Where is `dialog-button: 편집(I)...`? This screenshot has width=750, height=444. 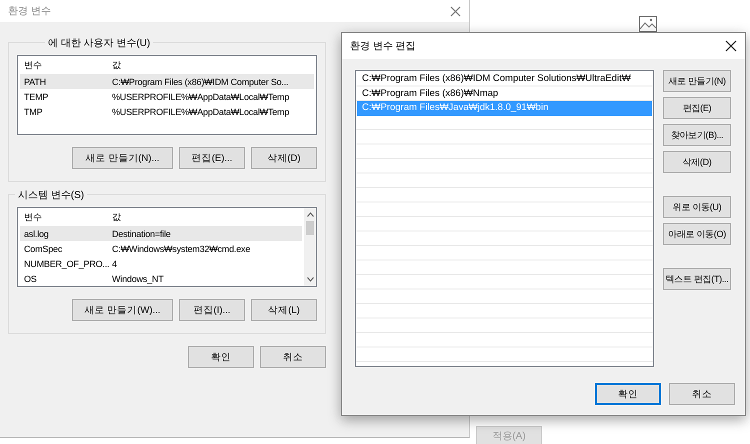 dialog-button: 편집(I)... is located at coordinates (212, 310).